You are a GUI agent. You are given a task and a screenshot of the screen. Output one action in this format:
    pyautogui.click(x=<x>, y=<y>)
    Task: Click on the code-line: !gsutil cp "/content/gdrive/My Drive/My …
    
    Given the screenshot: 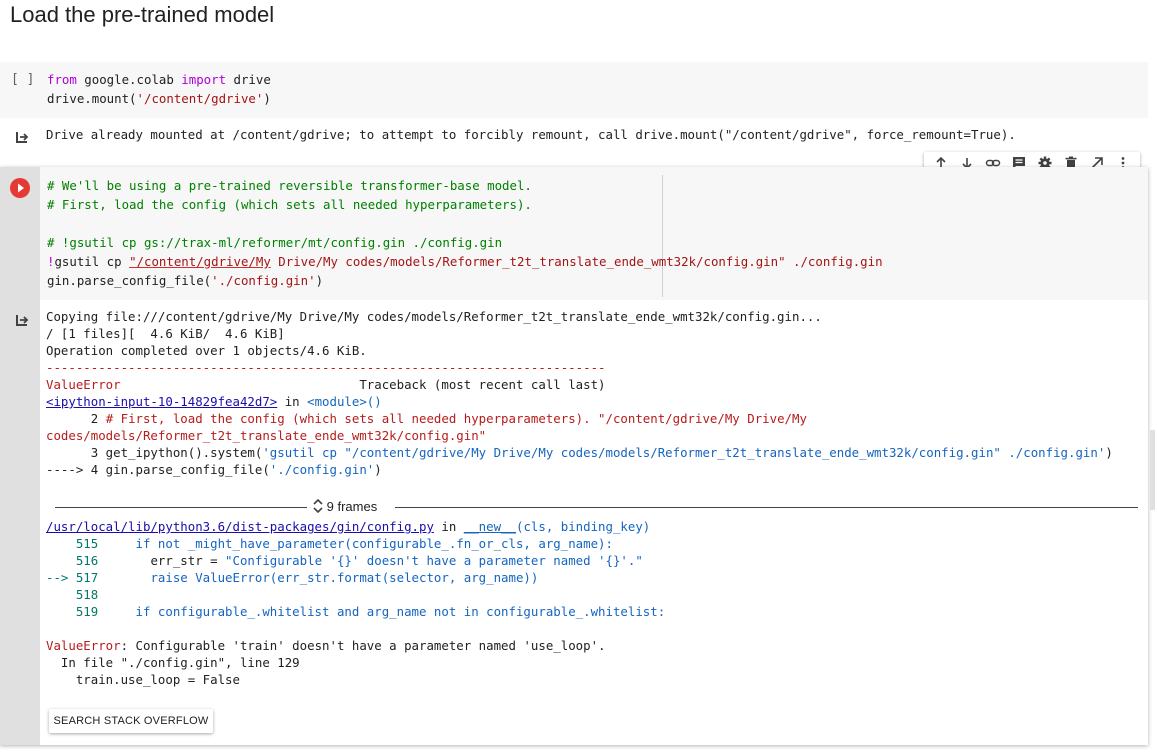 What is the action you would take?
    pyautogui.click(x=465, y=261)
    